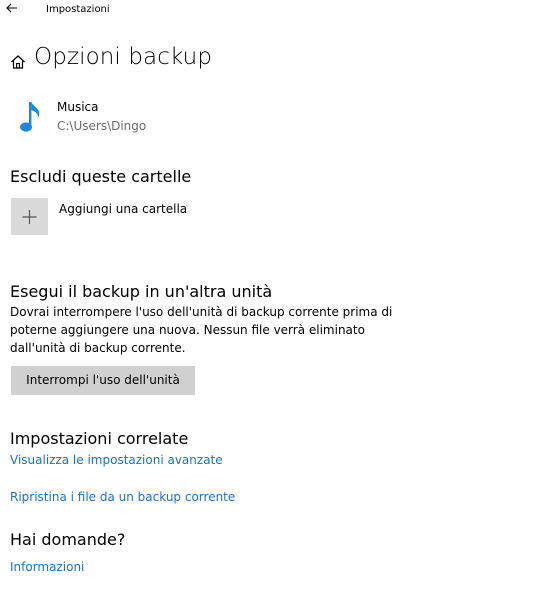 This screenshot has width=546, height=609. What do you see at coordinates (47, 567) in the screenshot?
I see `info-link: Informazioni` at bounding box center [47, 567].